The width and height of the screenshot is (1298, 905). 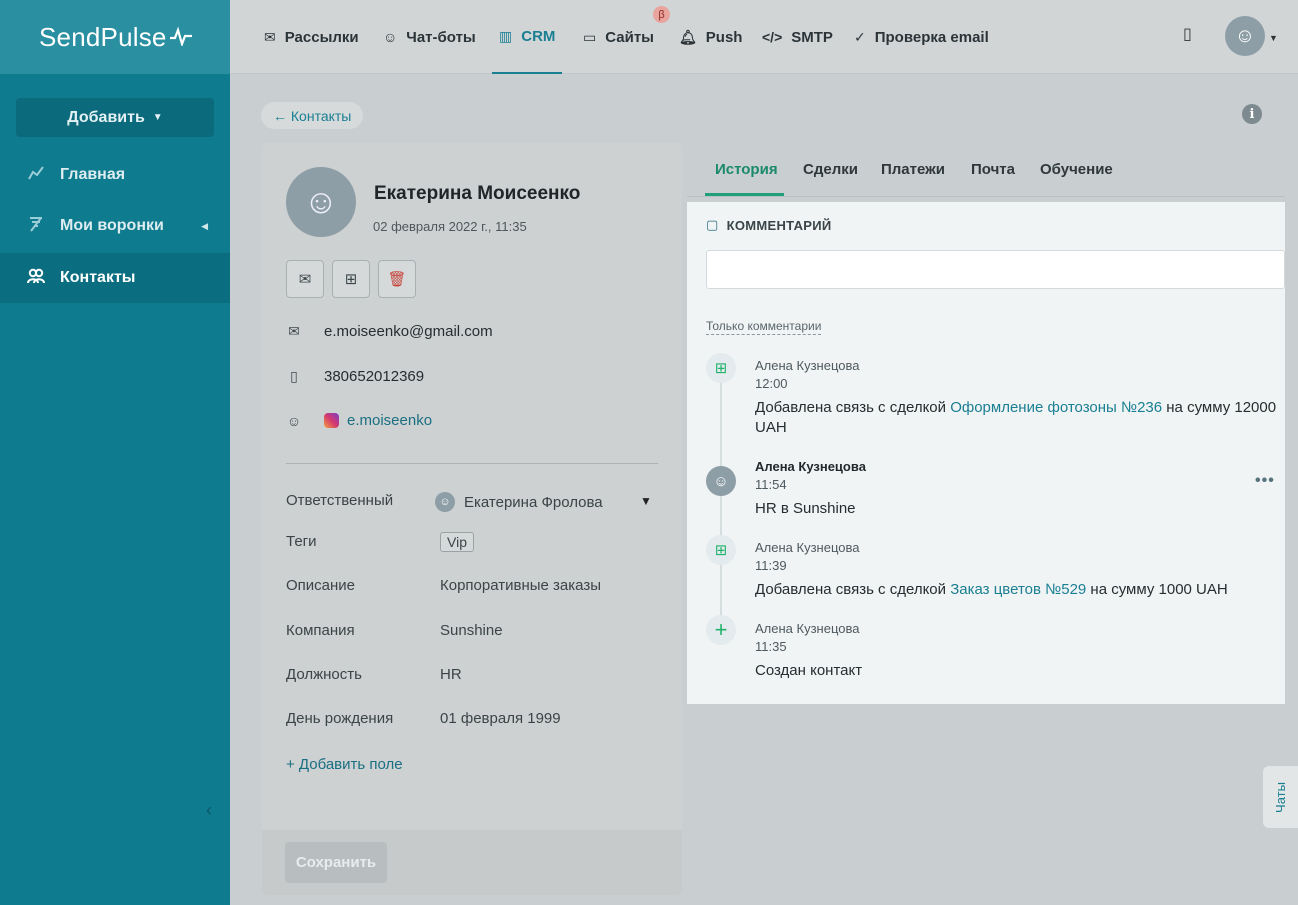 What do you see at coordinates (520, 585) in the screenshot?
I see `field-value-description: Корпоративные заказы` at bounding box center [520, 585].